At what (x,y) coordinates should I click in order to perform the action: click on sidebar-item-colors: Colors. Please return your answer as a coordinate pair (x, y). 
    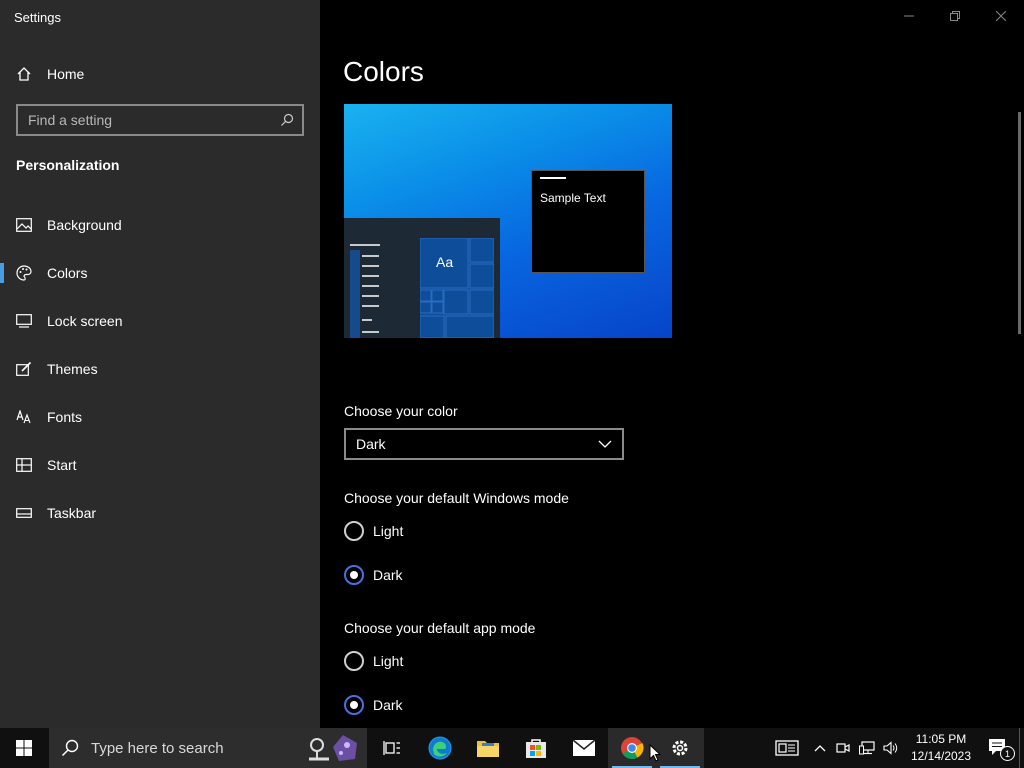
    Looking at the image, I should click on (160, 273).